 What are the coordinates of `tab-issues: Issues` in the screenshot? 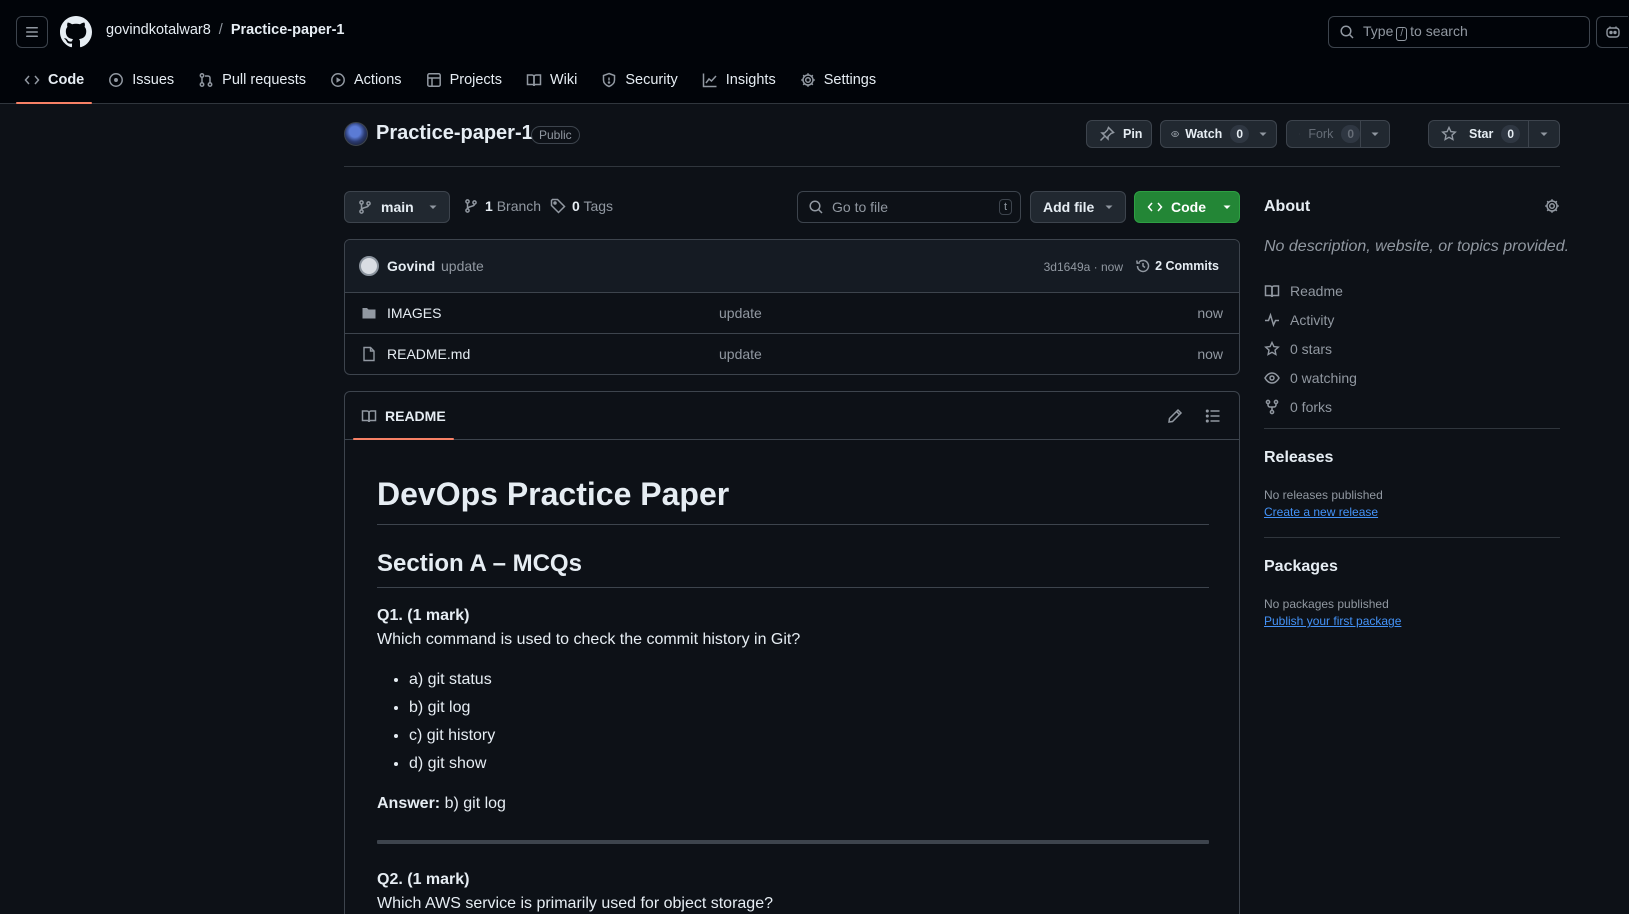 It's located at (141, 80).